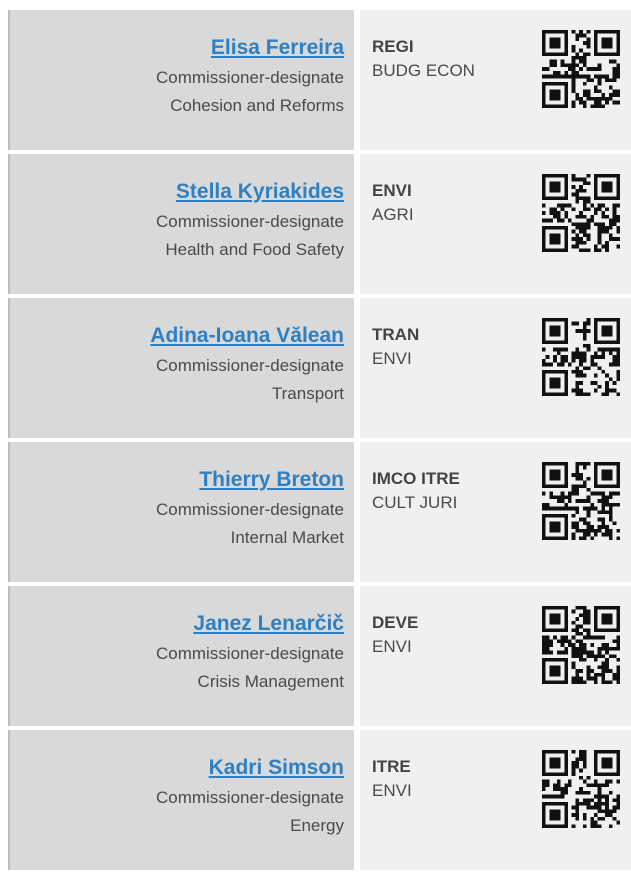 This screenshot has width=631, height=876. I want to click on commissioner-name-link: Thierry Breton, so click(177, 480).